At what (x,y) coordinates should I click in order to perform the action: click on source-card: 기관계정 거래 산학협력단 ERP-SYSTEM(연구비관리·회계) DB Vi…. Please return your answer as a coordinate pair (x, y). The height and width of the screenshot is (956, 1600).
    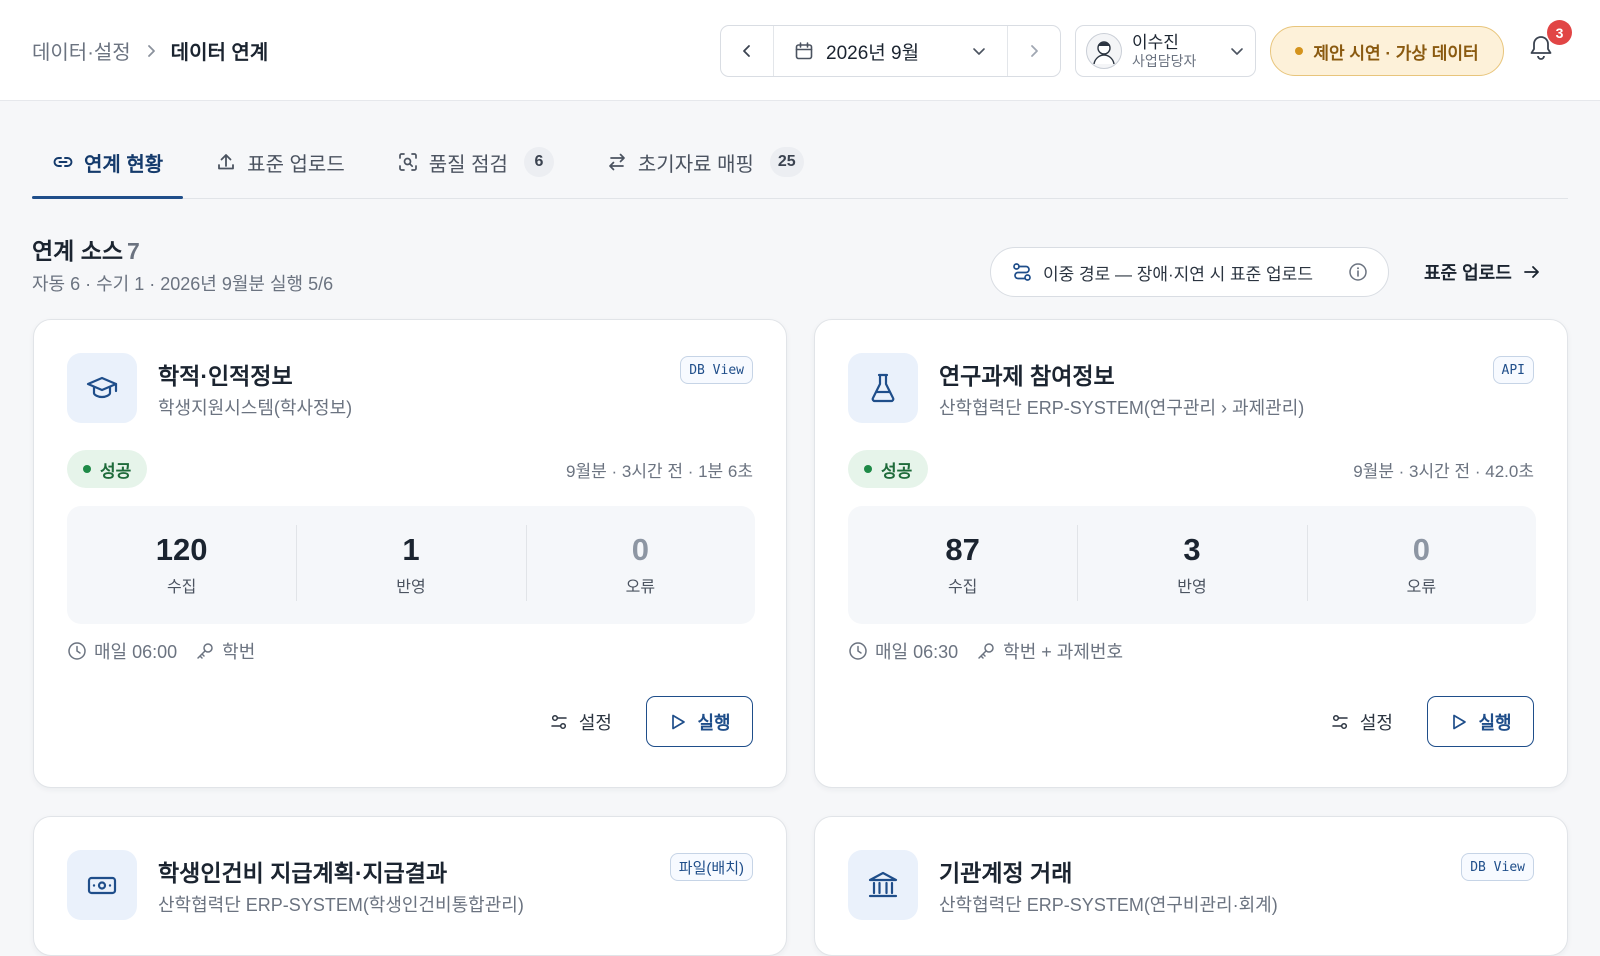
    Looking at the image, I should click on (1191, 886).